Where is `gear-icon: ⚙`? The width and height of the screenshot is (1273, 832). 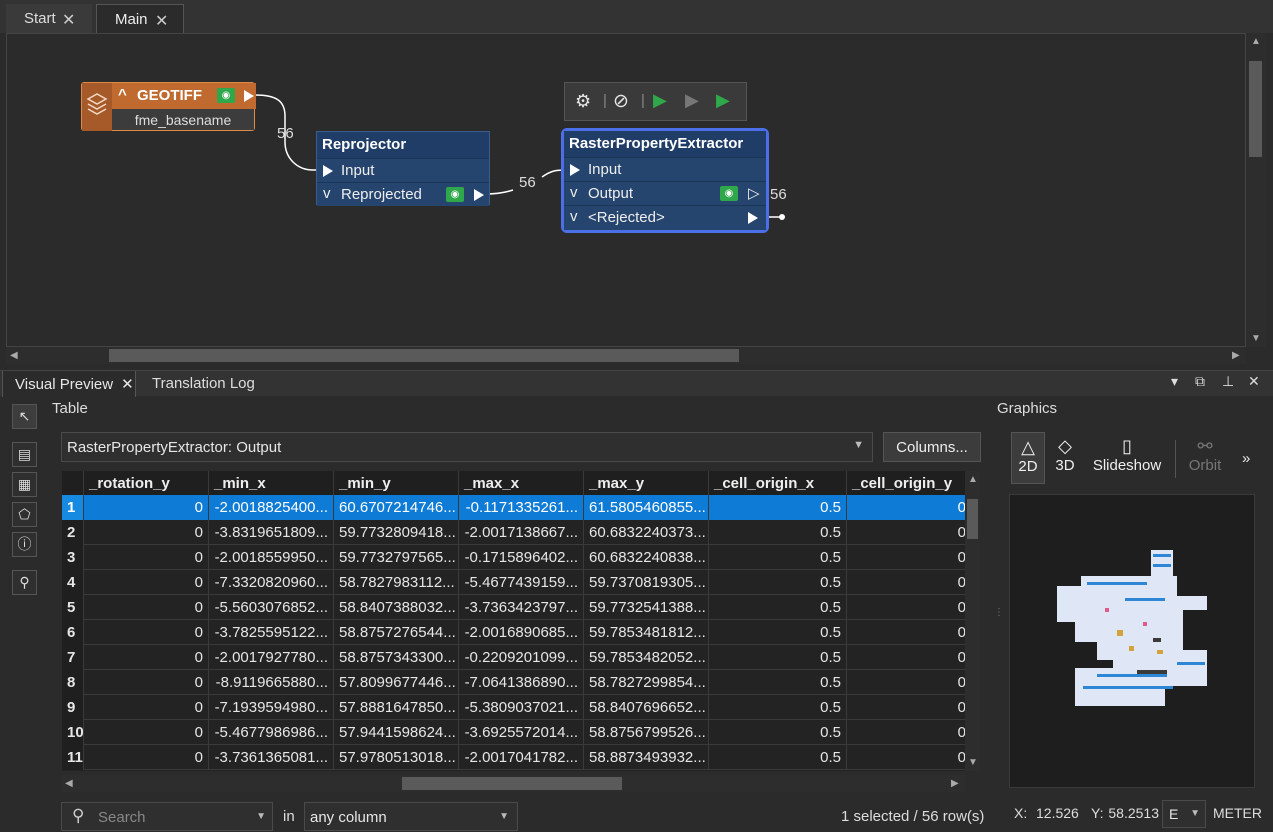
gear-icon: ⚙ is located at coordinates (583, 101).